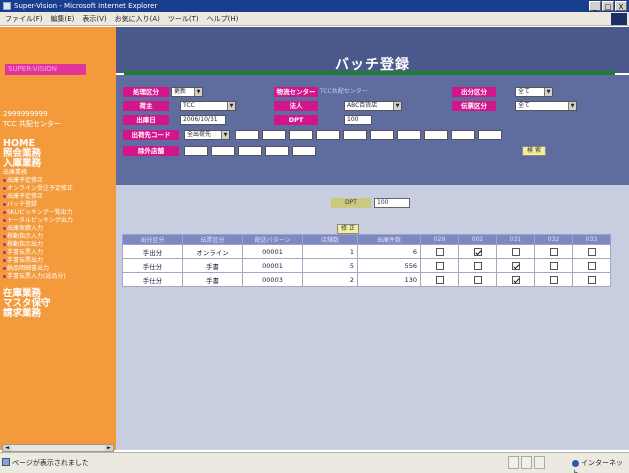  What do you see at coordinates (23, 253) in the screenshot?
I see `nav-sub-item: 手書伝票入力` at bounding box center [23, 253].